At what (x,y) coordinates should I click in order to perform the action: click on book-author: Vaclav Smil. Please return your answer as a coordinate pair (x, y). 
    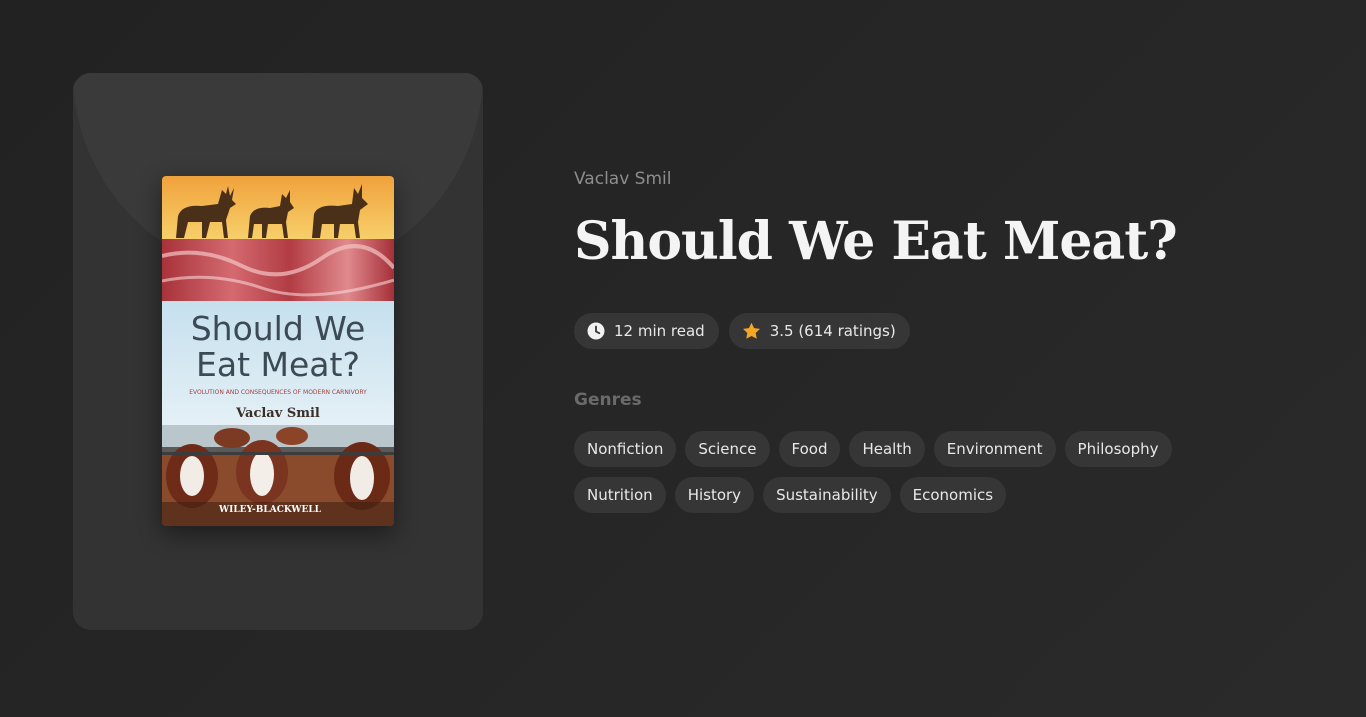
    Looking at the image, I should click on (623, 179).